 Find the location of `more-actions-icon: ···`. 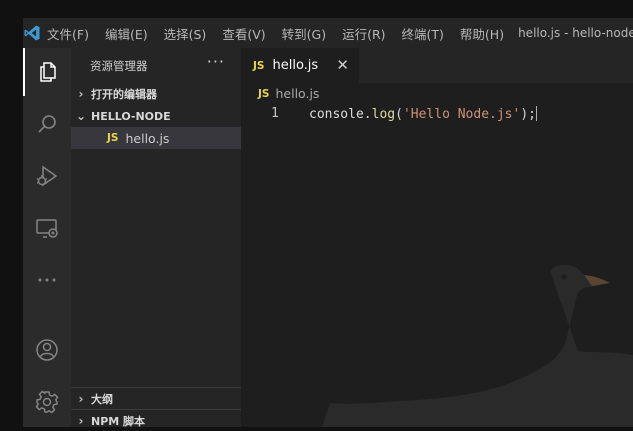

more-actions-icon: ··· is located at coordinates (216, 61).